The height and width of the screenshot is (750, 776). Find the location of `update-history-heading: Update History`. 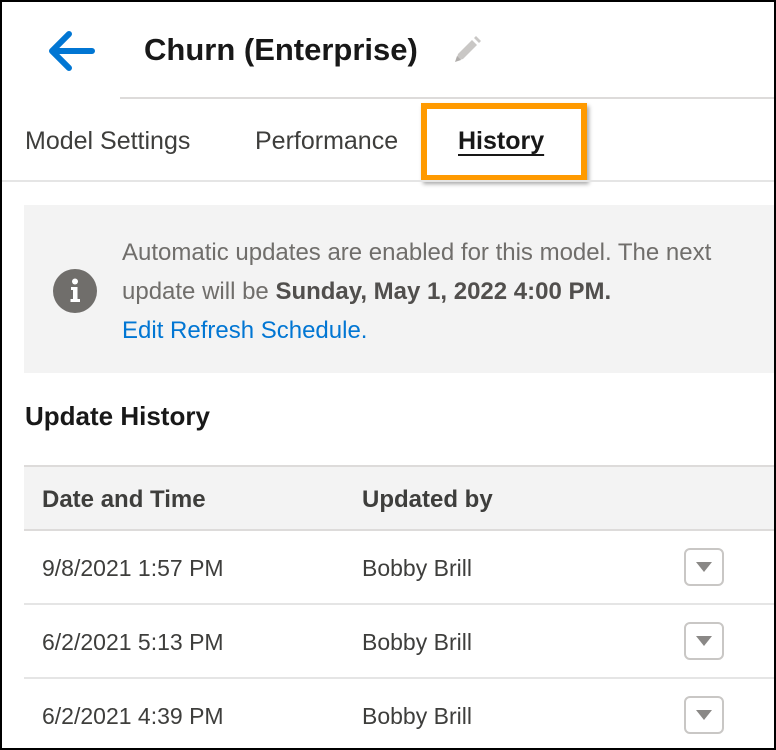

update-history-heading: Update History is located at coordinates (117, 416).